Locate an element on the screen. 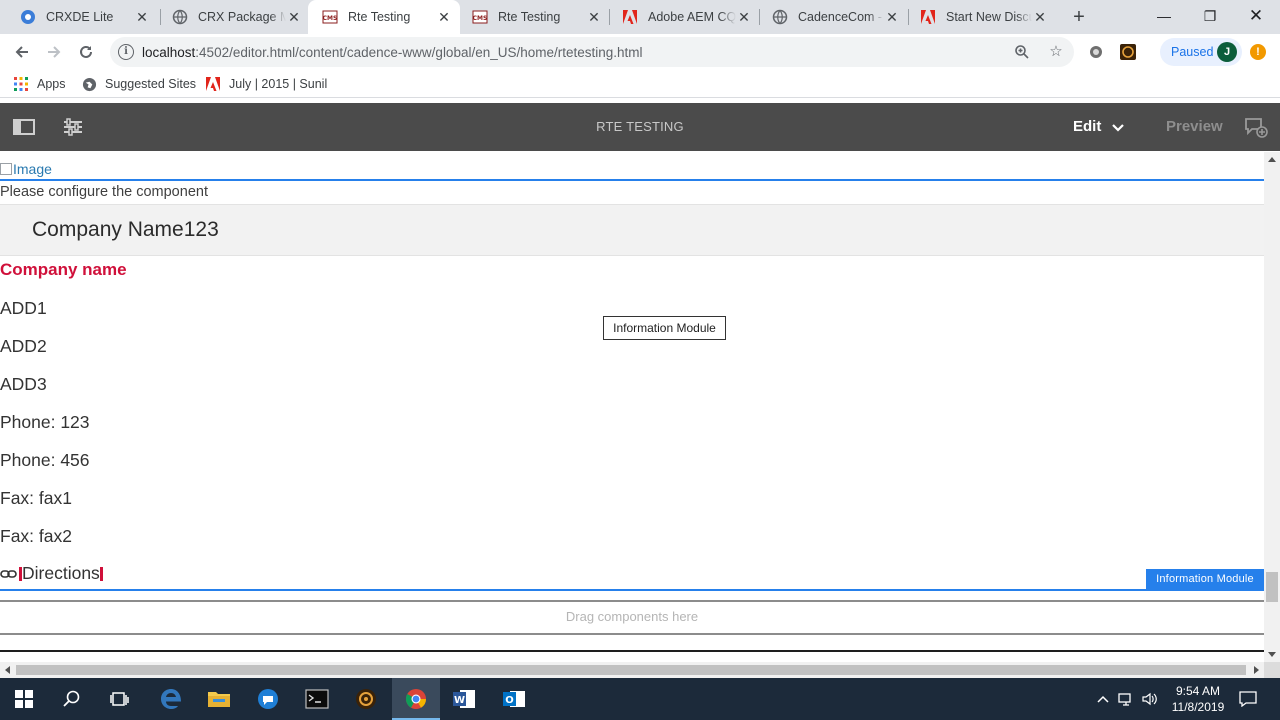 The height and width of the screenshot is (720, 1280). svg-text: O is located at coordinates (509, 700).